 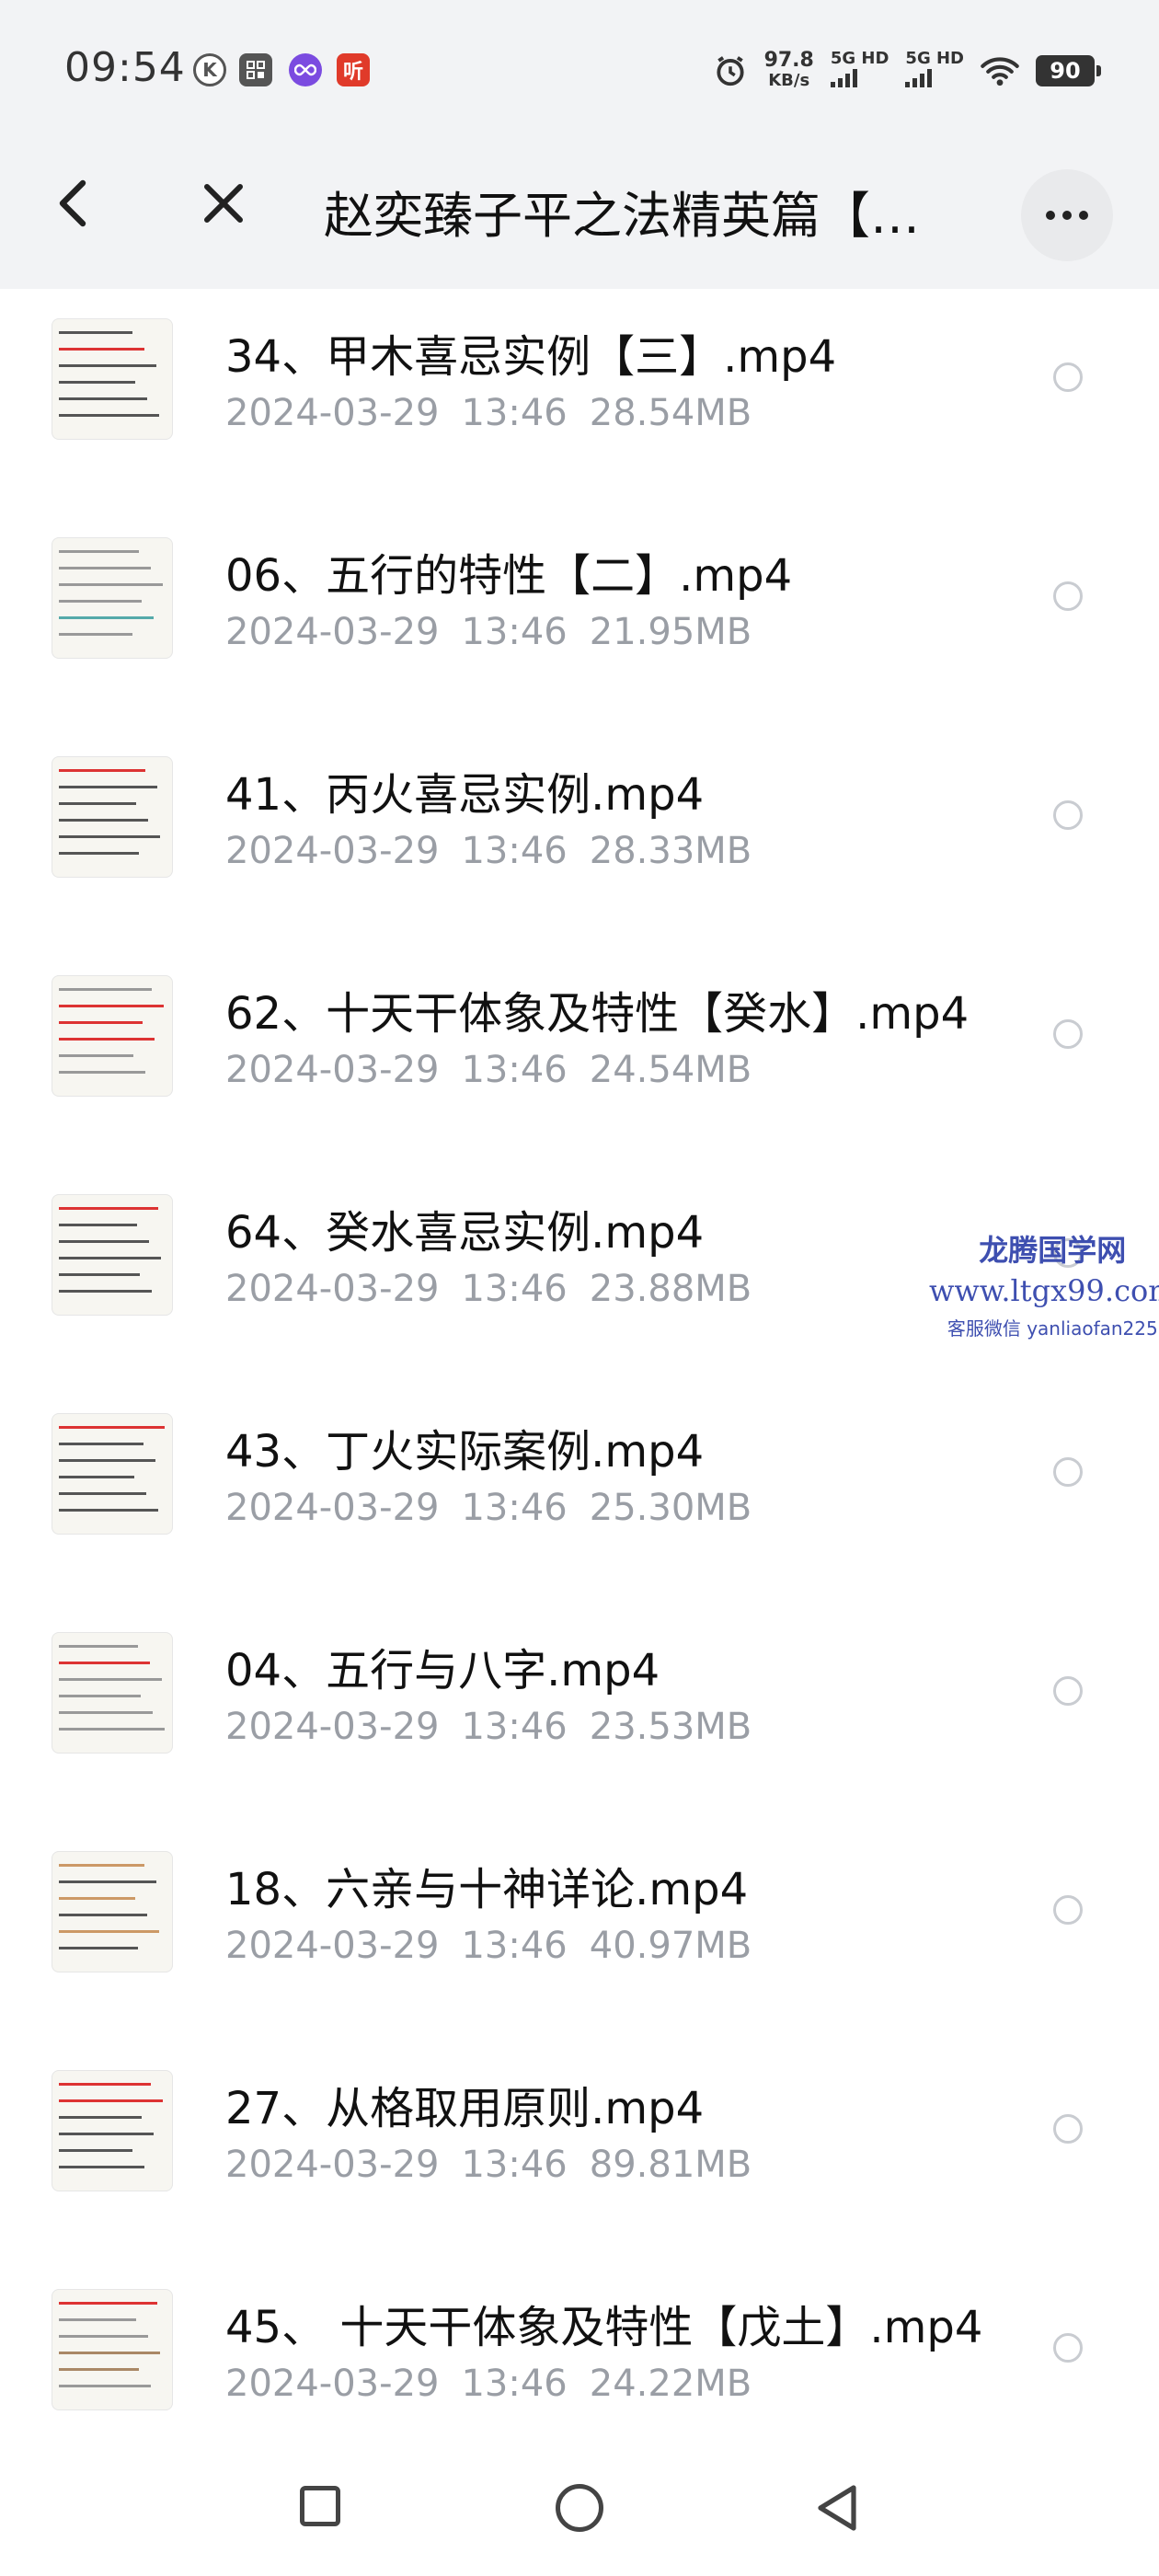 I want to click on system-nav-bar, so click(x=579, y=2511).